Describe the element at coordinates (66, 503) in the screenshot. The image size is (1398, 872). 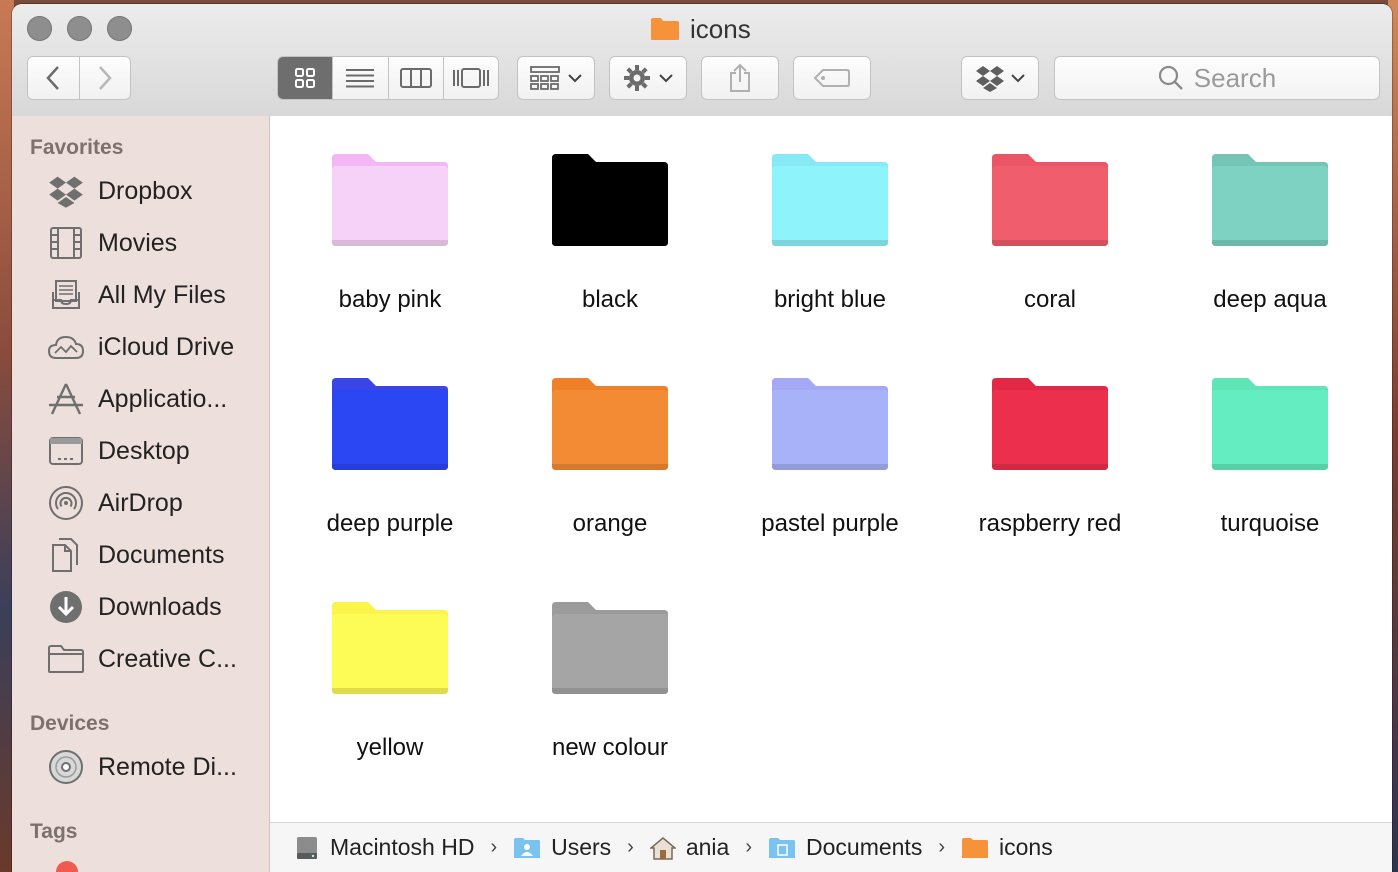
I see `airdrop-icon` at that location.